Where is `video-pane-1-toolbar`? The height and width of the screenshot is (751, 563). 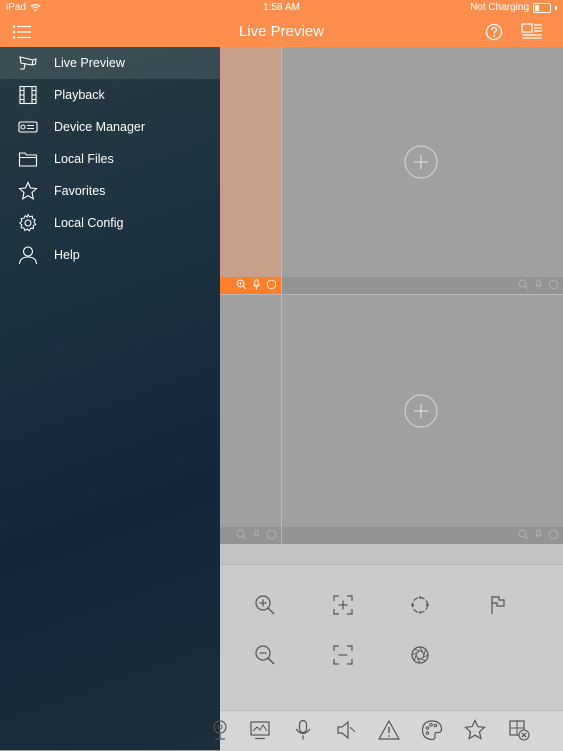 video-pane-1-toolbar is located at coordinates (250, 285).